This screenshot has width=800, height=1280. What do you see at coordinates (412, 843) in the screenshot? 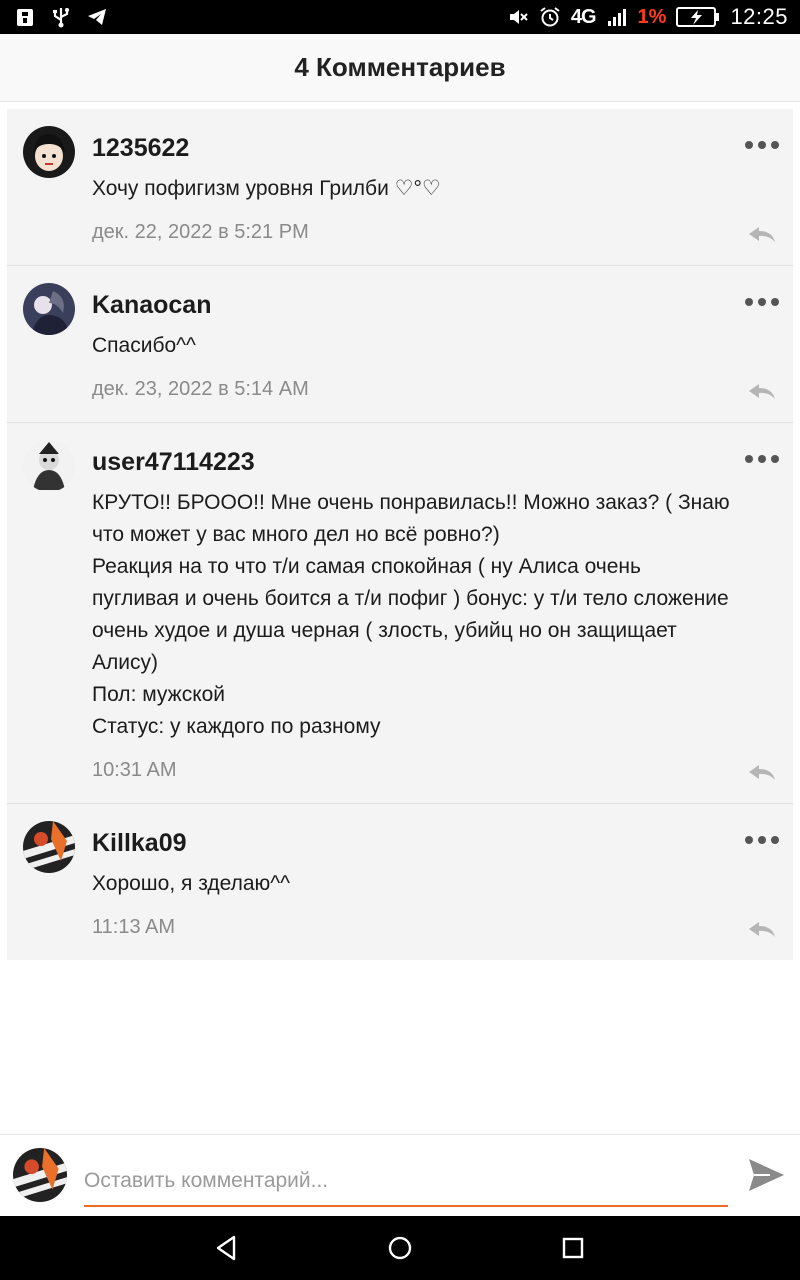
I see `comment-username: Killka09` at bounding box center [412, 843].